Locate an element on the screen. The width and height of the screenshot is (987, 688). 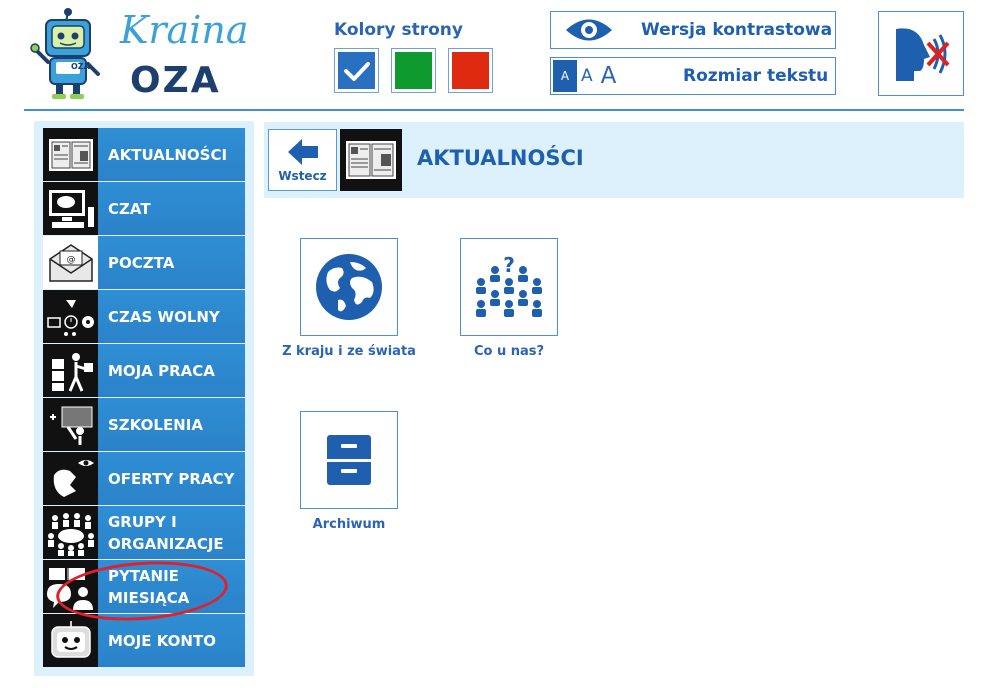
tile-z-kraju-i-ze-swiata: Z kraju i ze świata is located at coordinates (349, 298).